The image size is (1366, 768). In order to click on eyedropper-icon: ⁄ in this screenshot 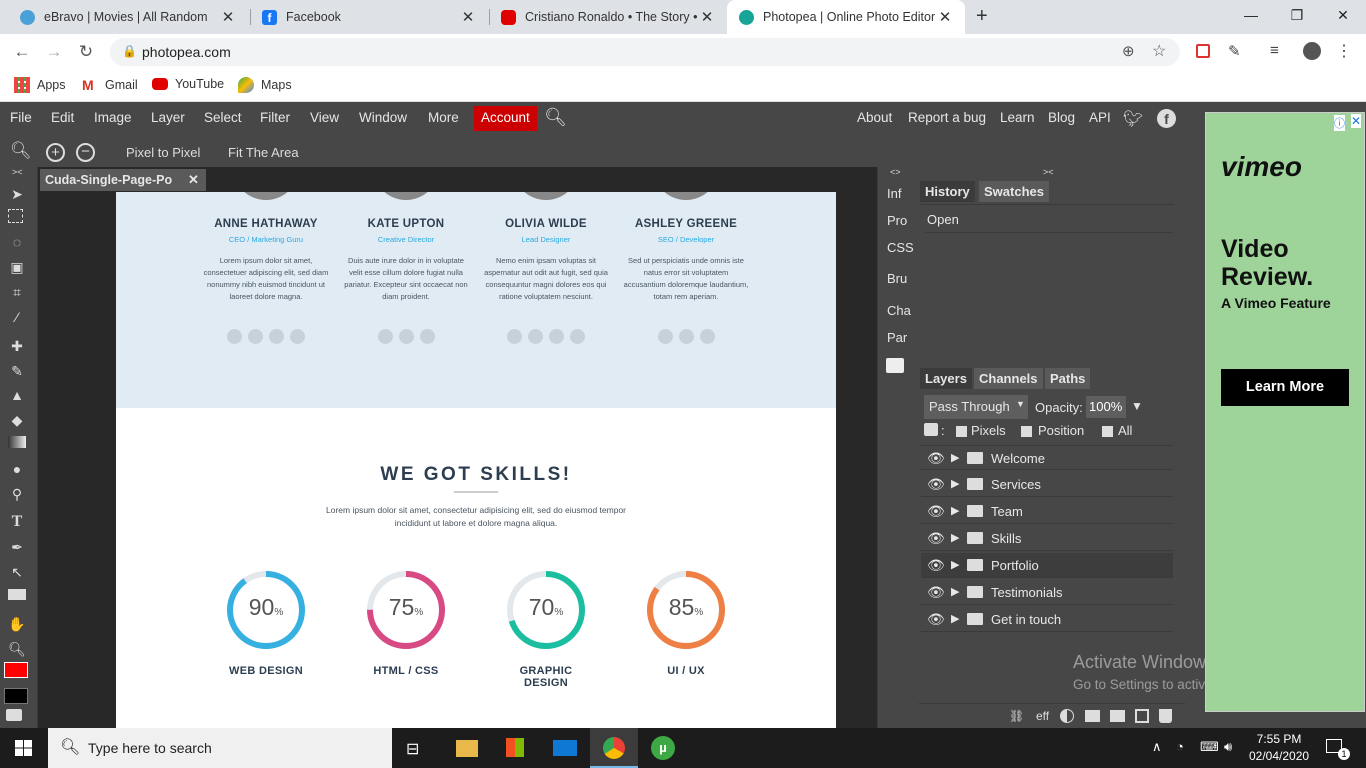, I will do `click(17, 317)`.